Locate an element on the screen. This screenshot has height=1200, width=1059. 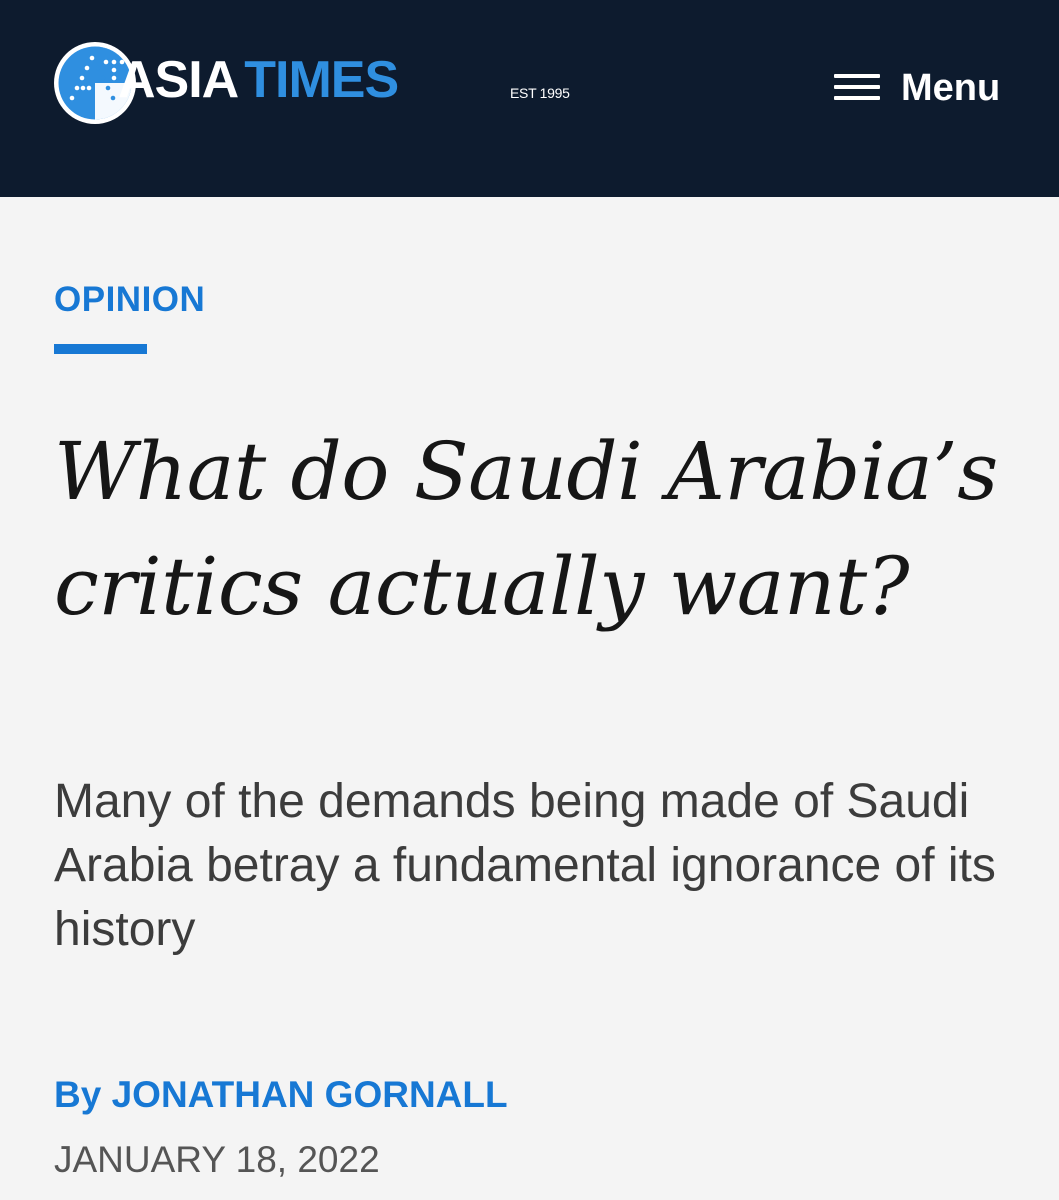
byline: By JONATHAN GORNALL is located at coordinates (281, 1095).